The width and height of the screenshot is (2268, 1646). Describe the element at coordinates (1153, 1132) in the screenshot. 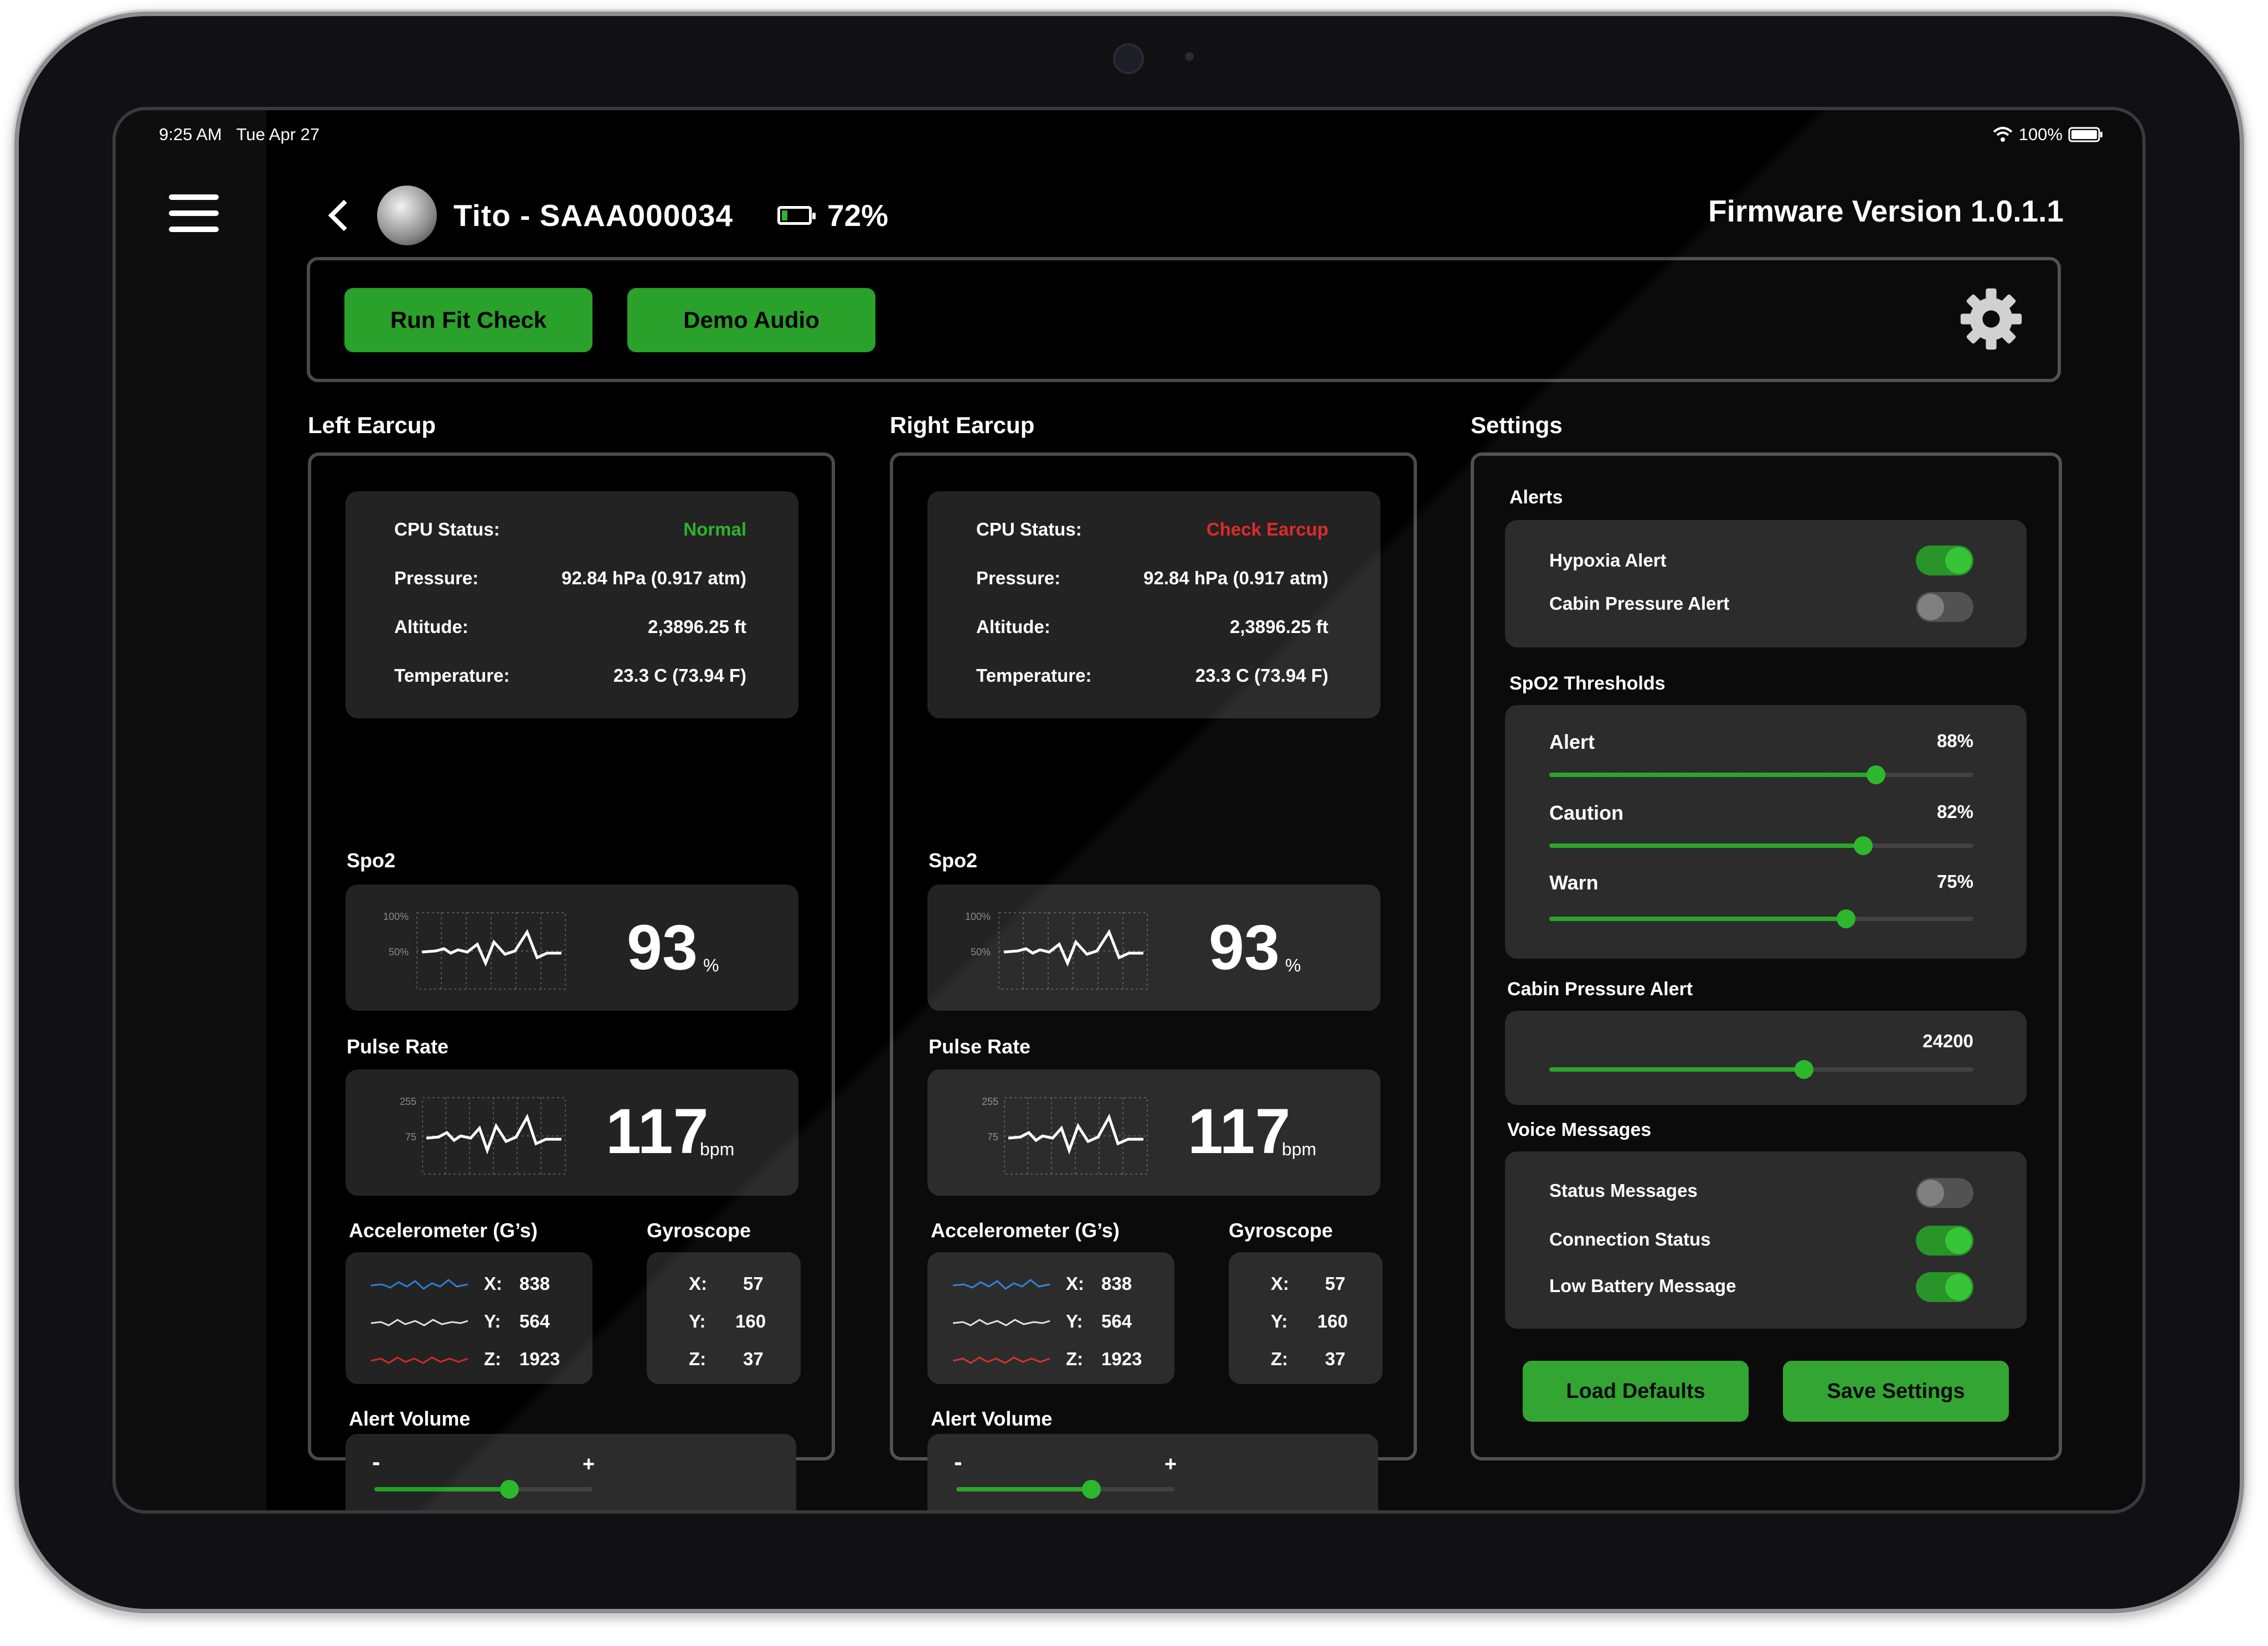

I see `pulse-card: 255 75 117 bpm` at that location.